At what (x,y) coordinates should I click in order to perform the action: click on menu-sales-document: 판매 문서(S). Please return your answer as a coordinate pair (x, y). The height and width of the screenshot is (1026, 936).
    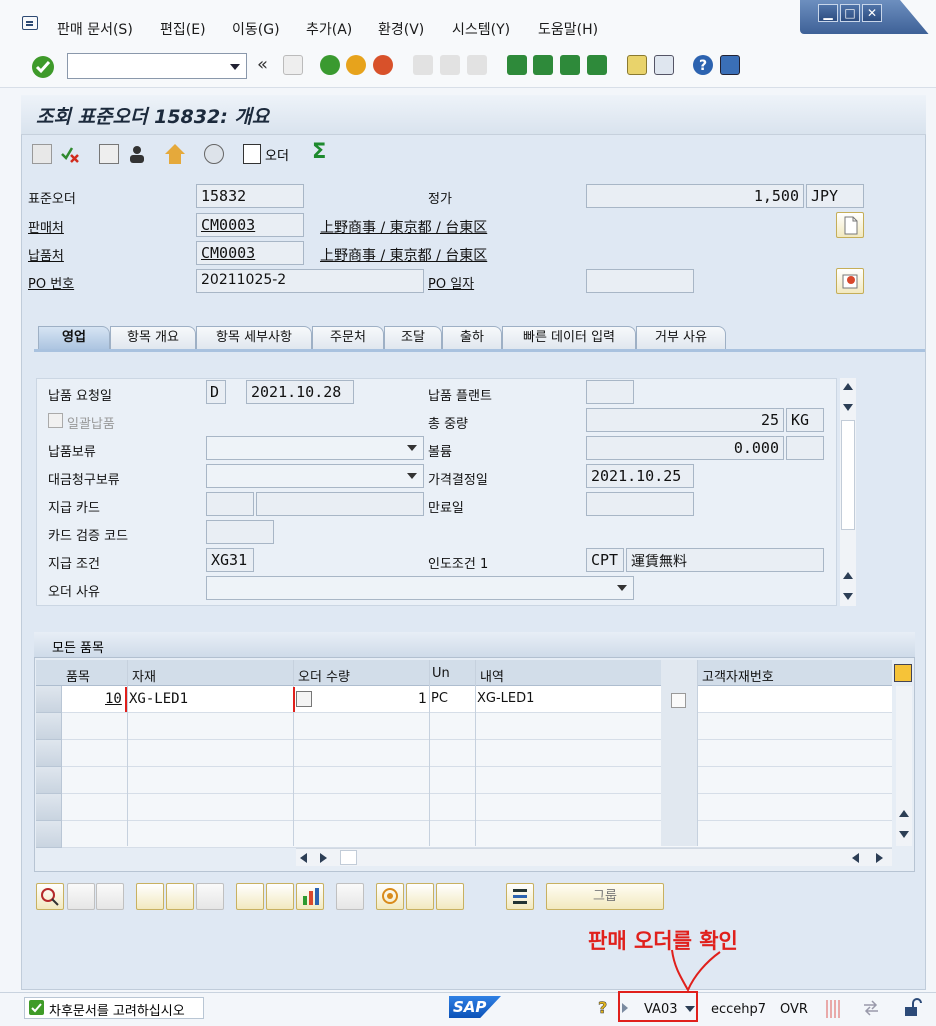
    Looking at the image, I should click on (95, 29).